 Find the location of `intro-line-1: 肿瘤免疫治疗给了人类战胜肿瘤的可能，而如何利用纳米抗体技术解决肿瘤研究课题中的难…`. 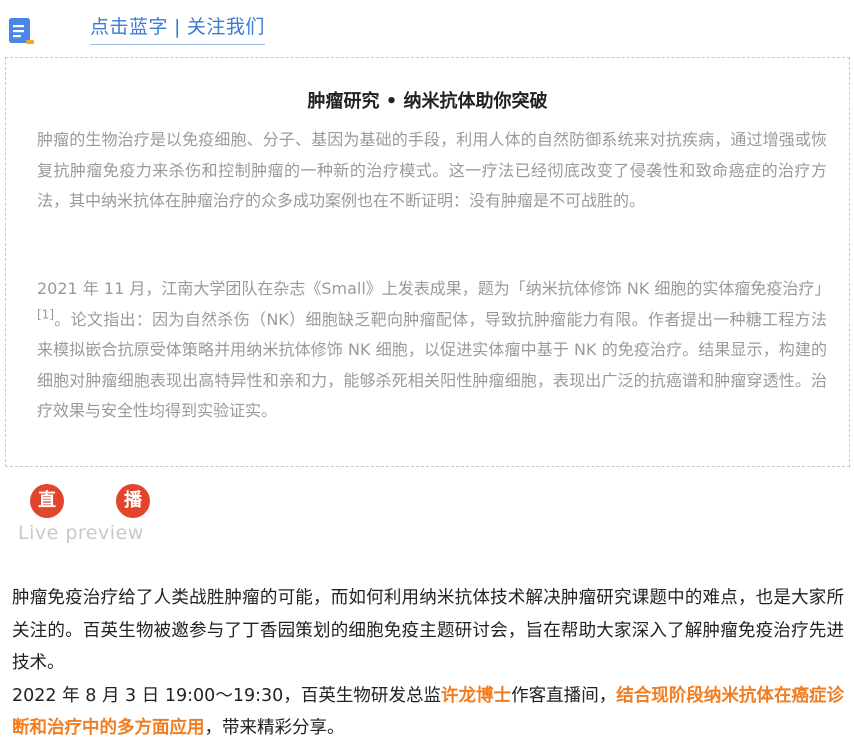

intro-line-1: 肿瘤免疫治疗给了人类战胜肿瘤的可能，而如何利用纳米抗体技术解决肿瘤研究课题中的难… is located at coordinates (428, 630).